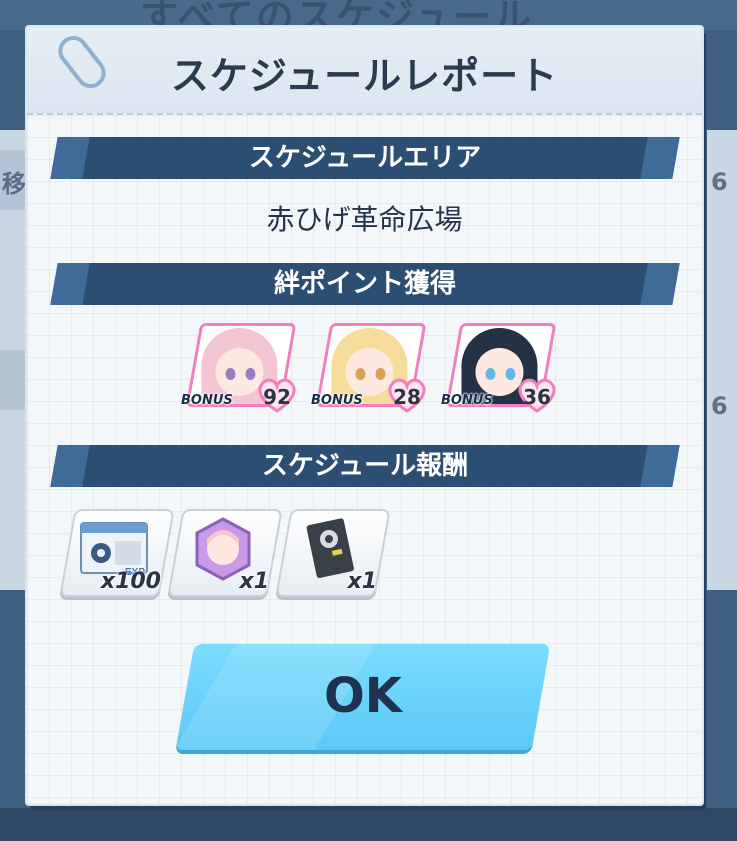 The width and height of the screenshot is (737, 841). Describe the element at coordinates (15, 360) in the screenshot. I see `background-left-panel: 移` at that location.